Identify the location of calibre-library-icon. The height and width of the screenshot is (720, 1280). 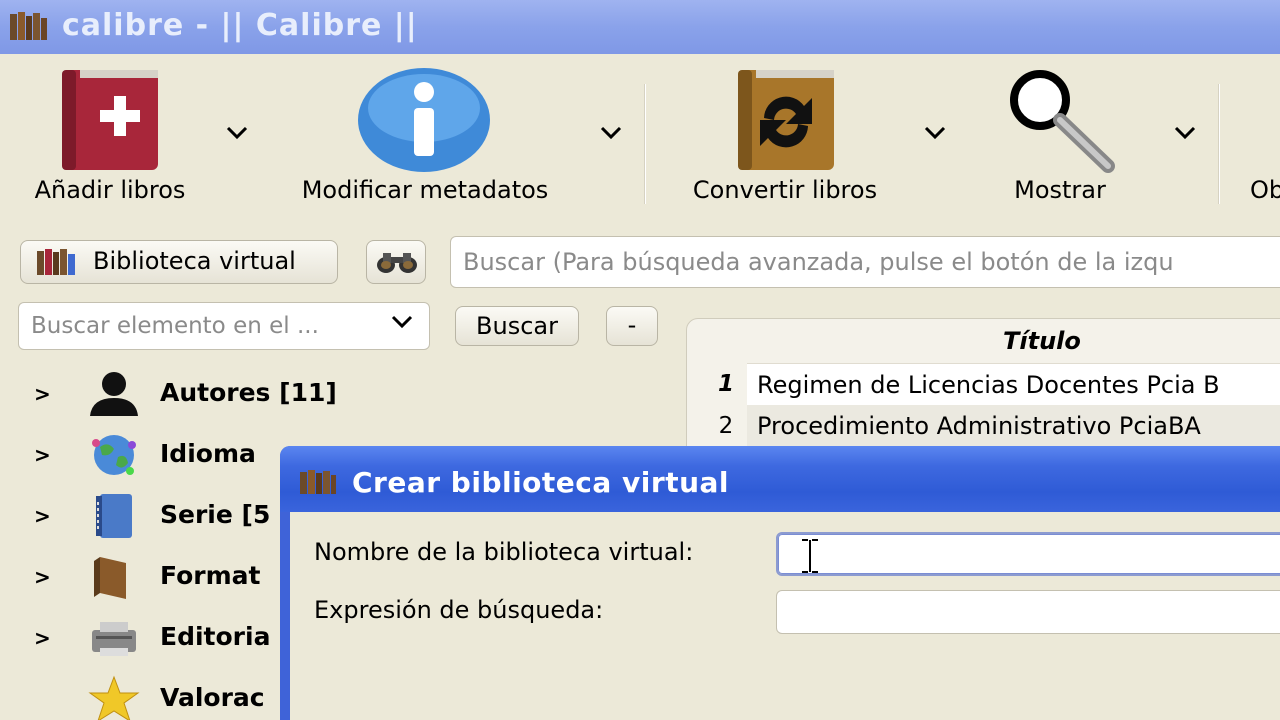
(28, 26).